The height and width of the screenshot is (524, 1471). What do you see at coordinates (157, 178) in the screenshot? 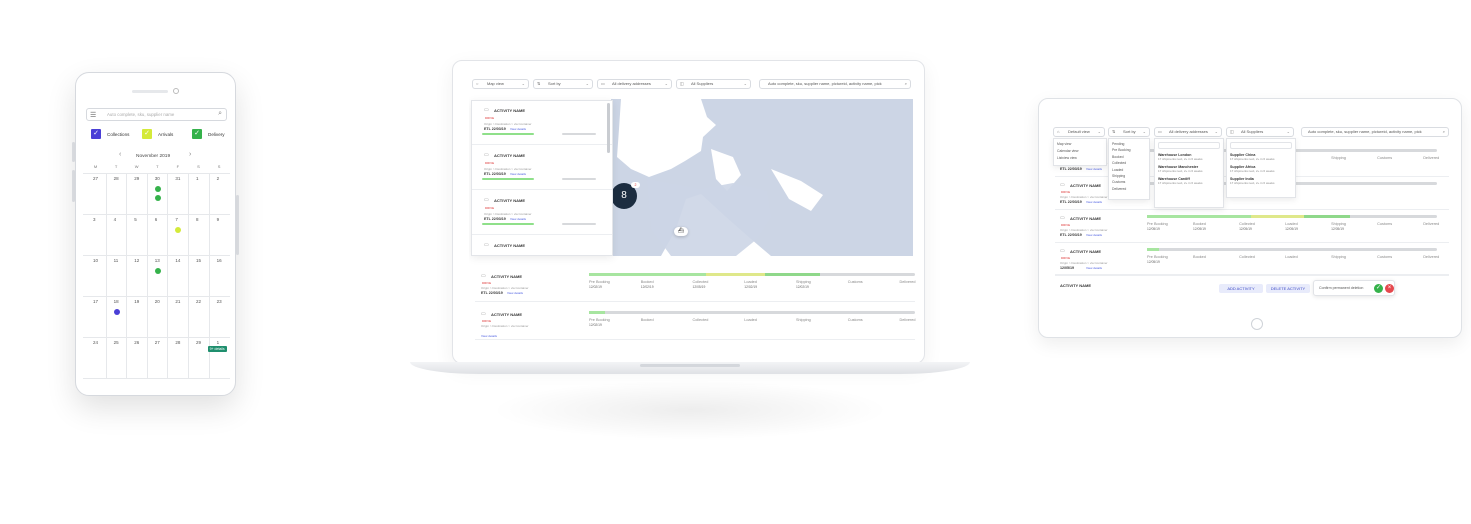
I see `calendar-day: 30` at bounding box center [157, 178].